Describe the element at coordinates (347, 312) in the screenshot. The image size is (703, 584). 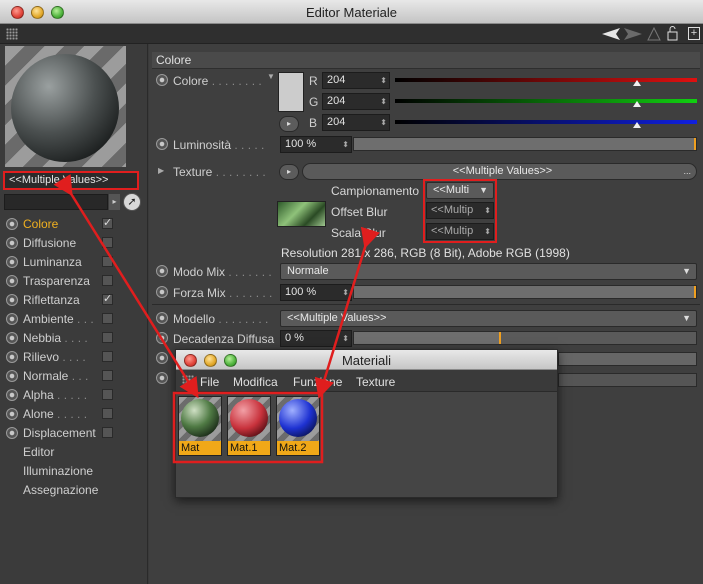
I see `annotation-arrow-right` at that location.